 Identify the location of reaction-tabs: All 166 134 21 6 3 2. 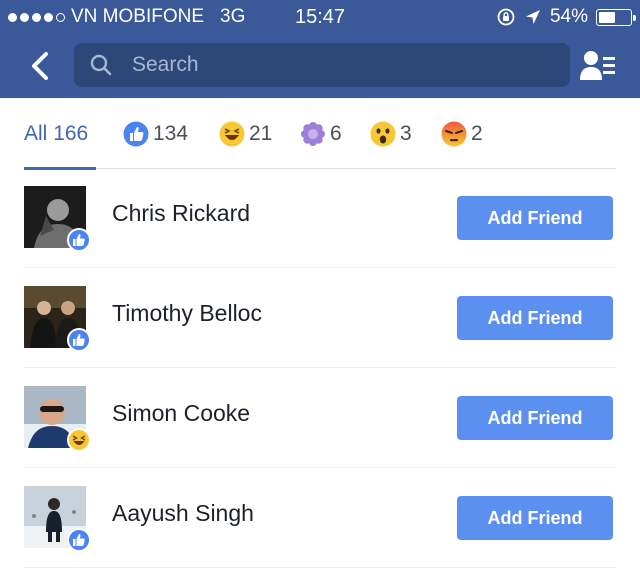
(320, 134).